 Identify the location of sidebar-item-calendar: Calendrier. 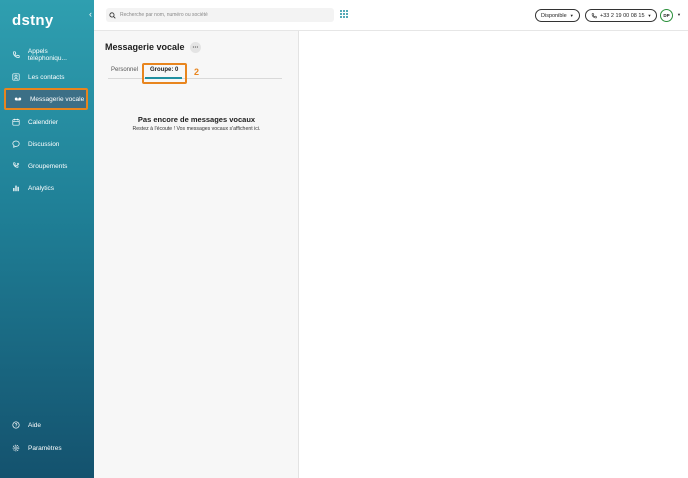
(46, 122).